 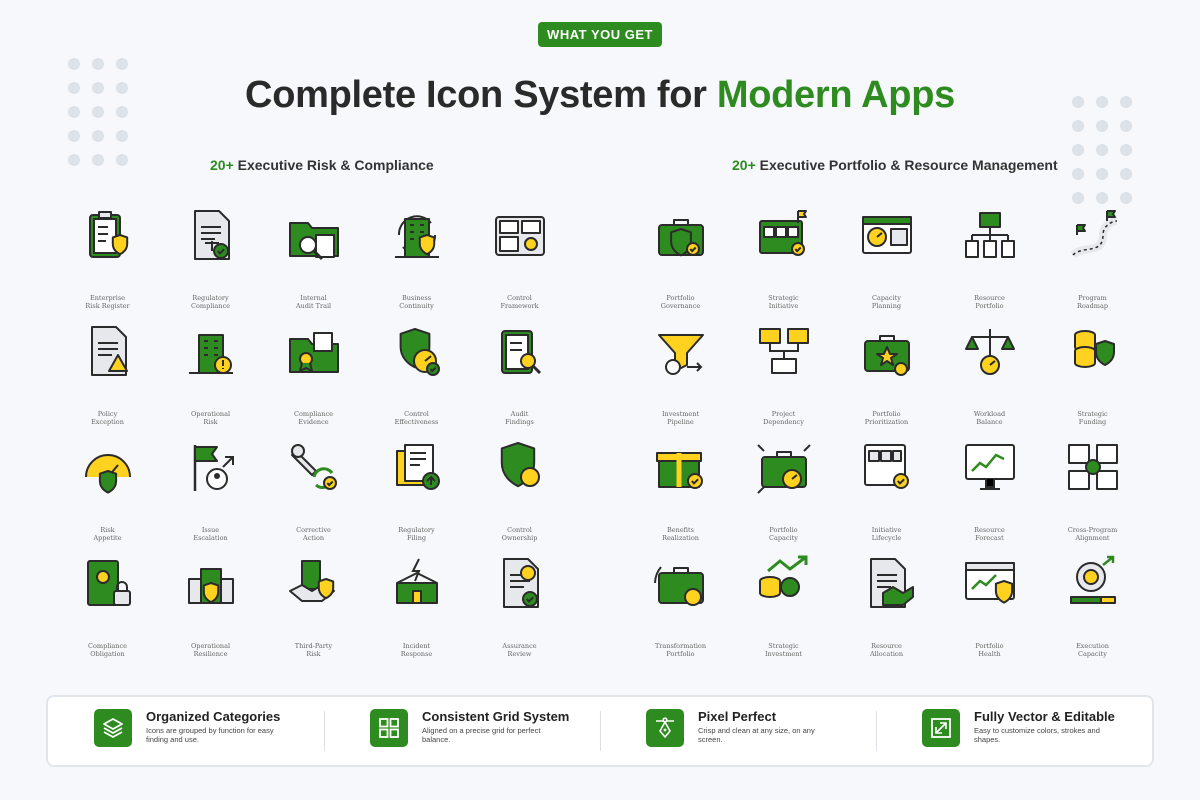 What do you see at coordinates (1102, 150) in the screenshot?
I see `decorative-dots-right` at bounding box center [1102, 150].